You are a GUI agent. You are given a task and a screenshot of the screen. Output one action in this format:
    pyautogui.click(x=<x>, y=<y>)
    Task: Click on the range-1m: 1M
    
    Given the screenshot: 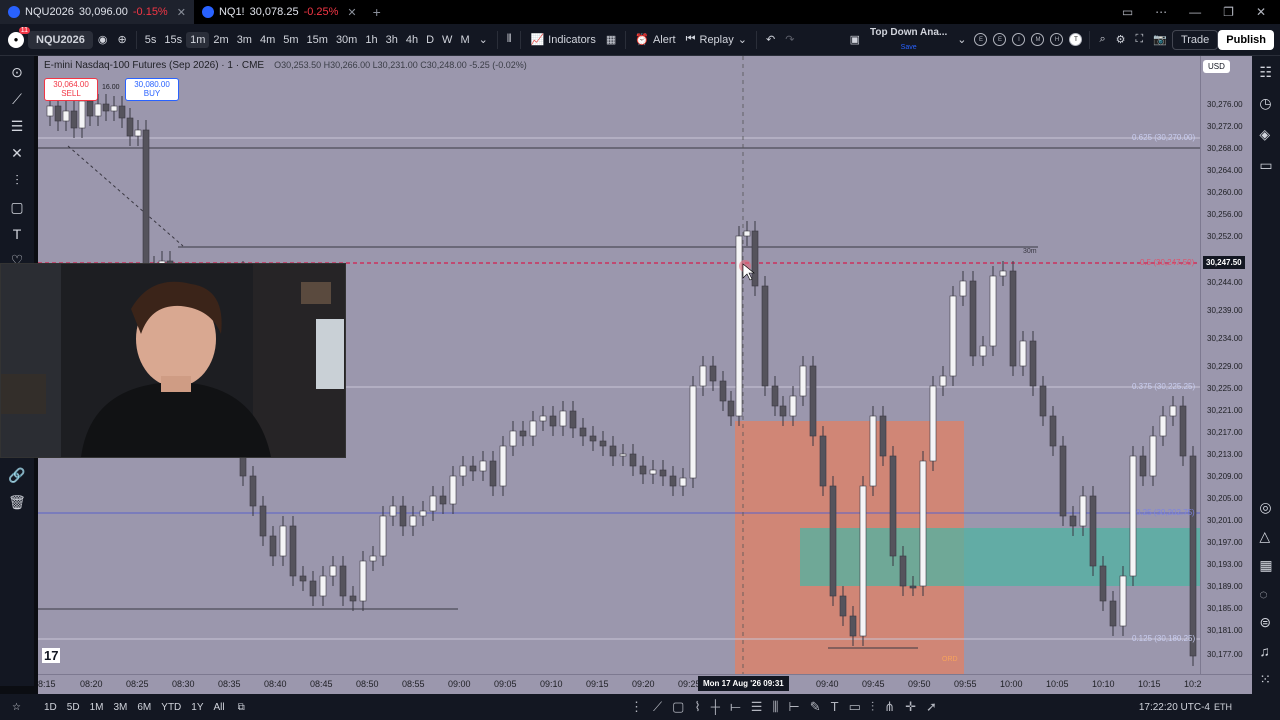 What is the action you would take?
    pyautogui.click(x=97, y=707)
    